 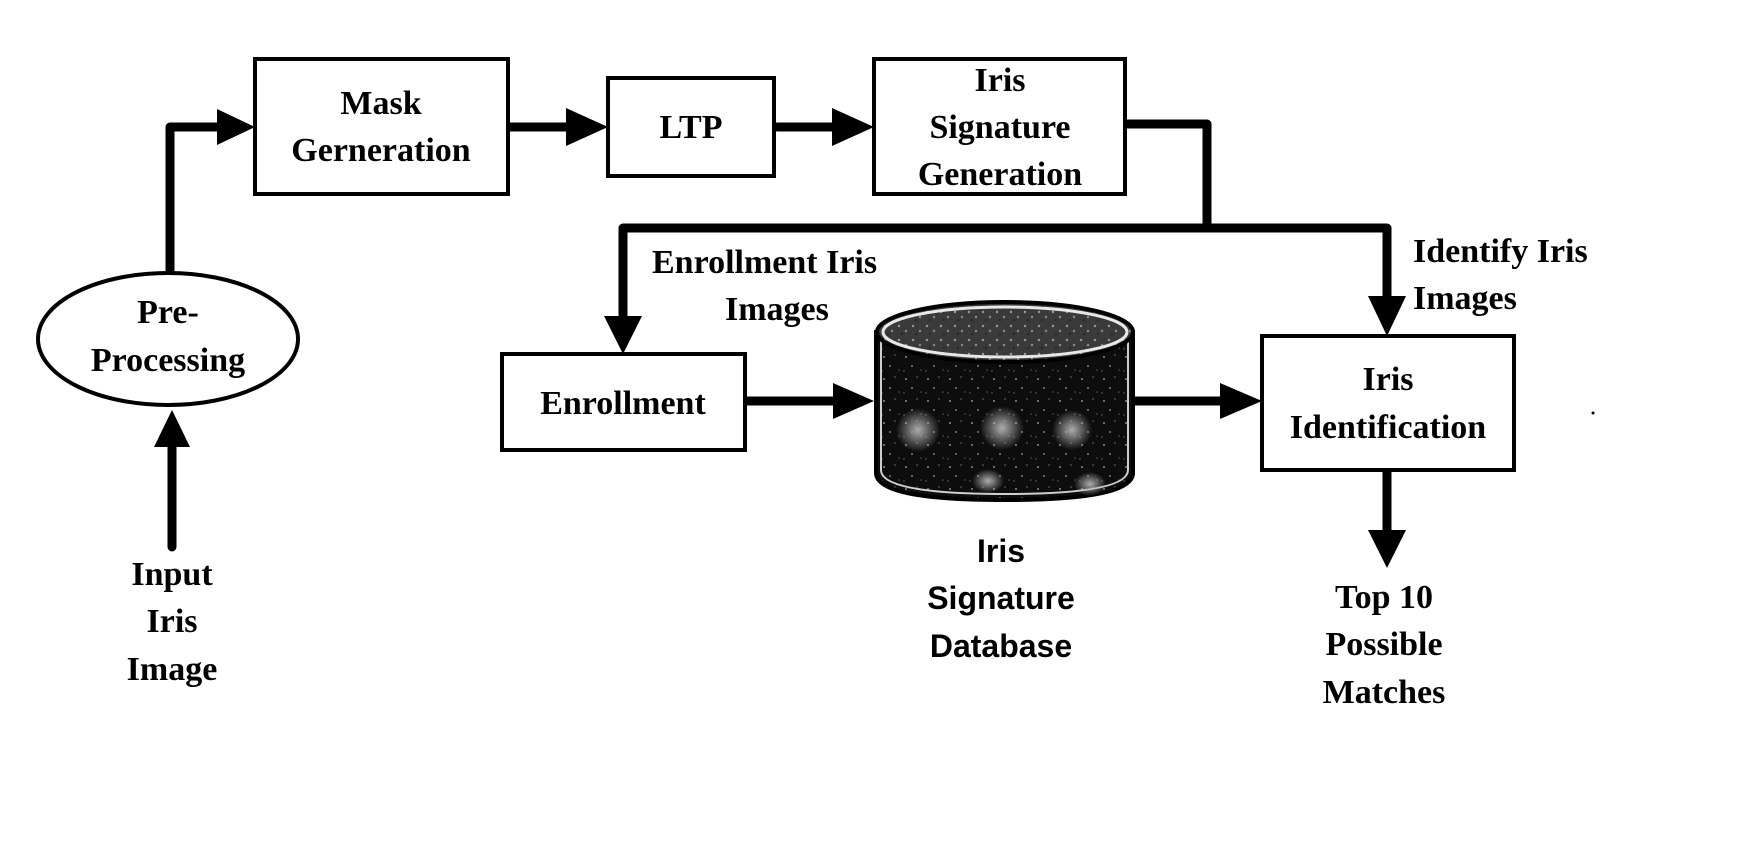 What do you see at coordinates (1388, 379) in the screenshot?
I see `identification-label-line-1: Iris` at bounding box center [1388, 379].